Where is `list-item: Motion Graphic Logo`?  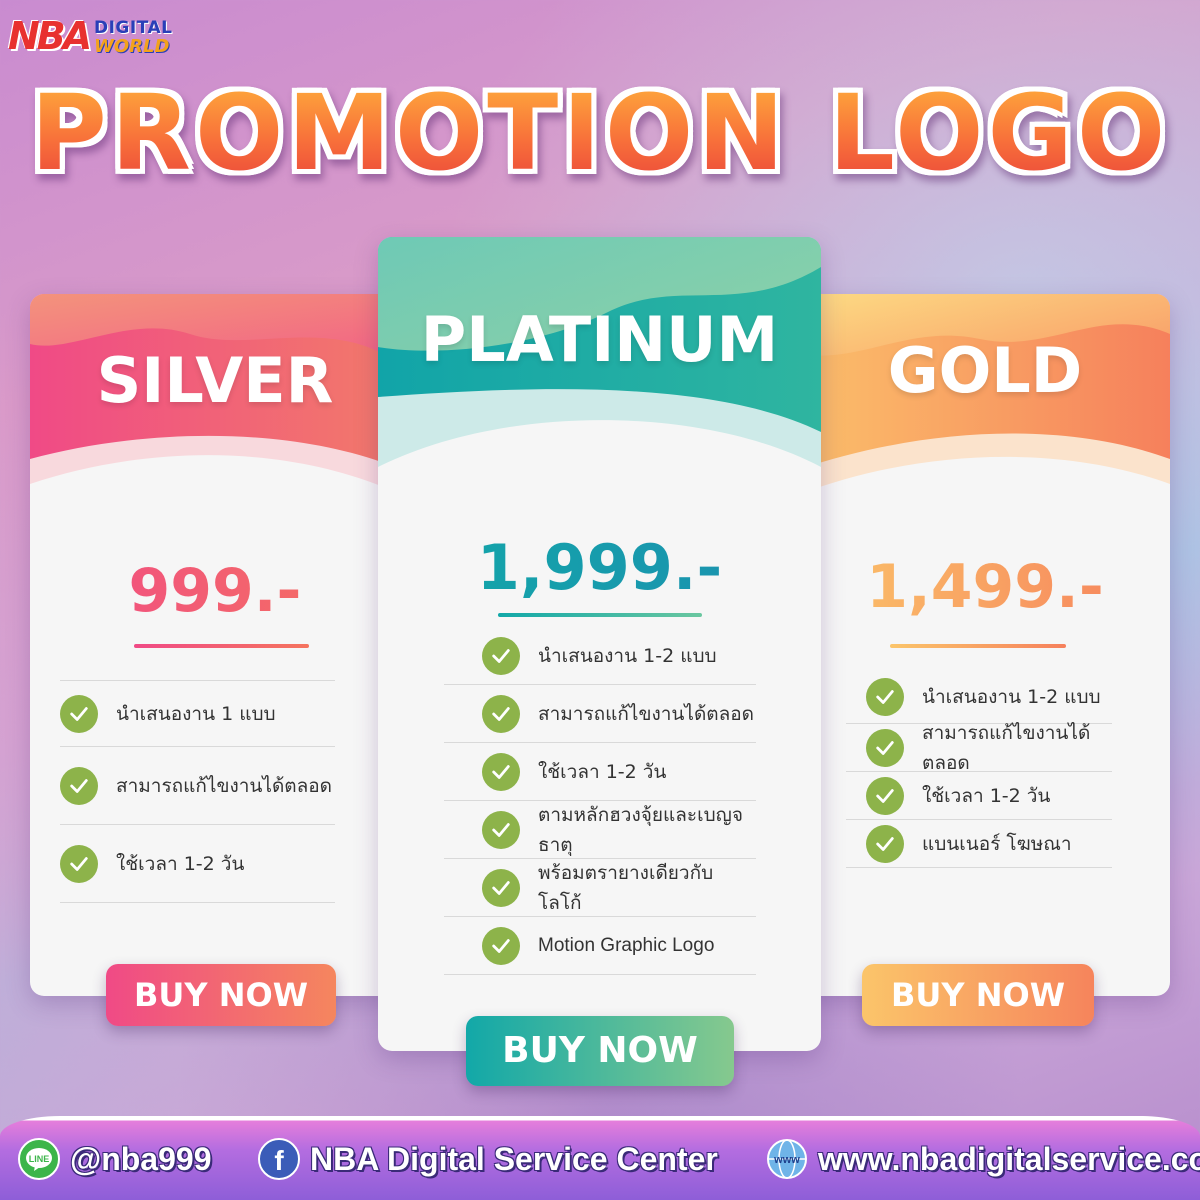 list-item: Motion Graphic Logo is located at coordinates (600, 946).